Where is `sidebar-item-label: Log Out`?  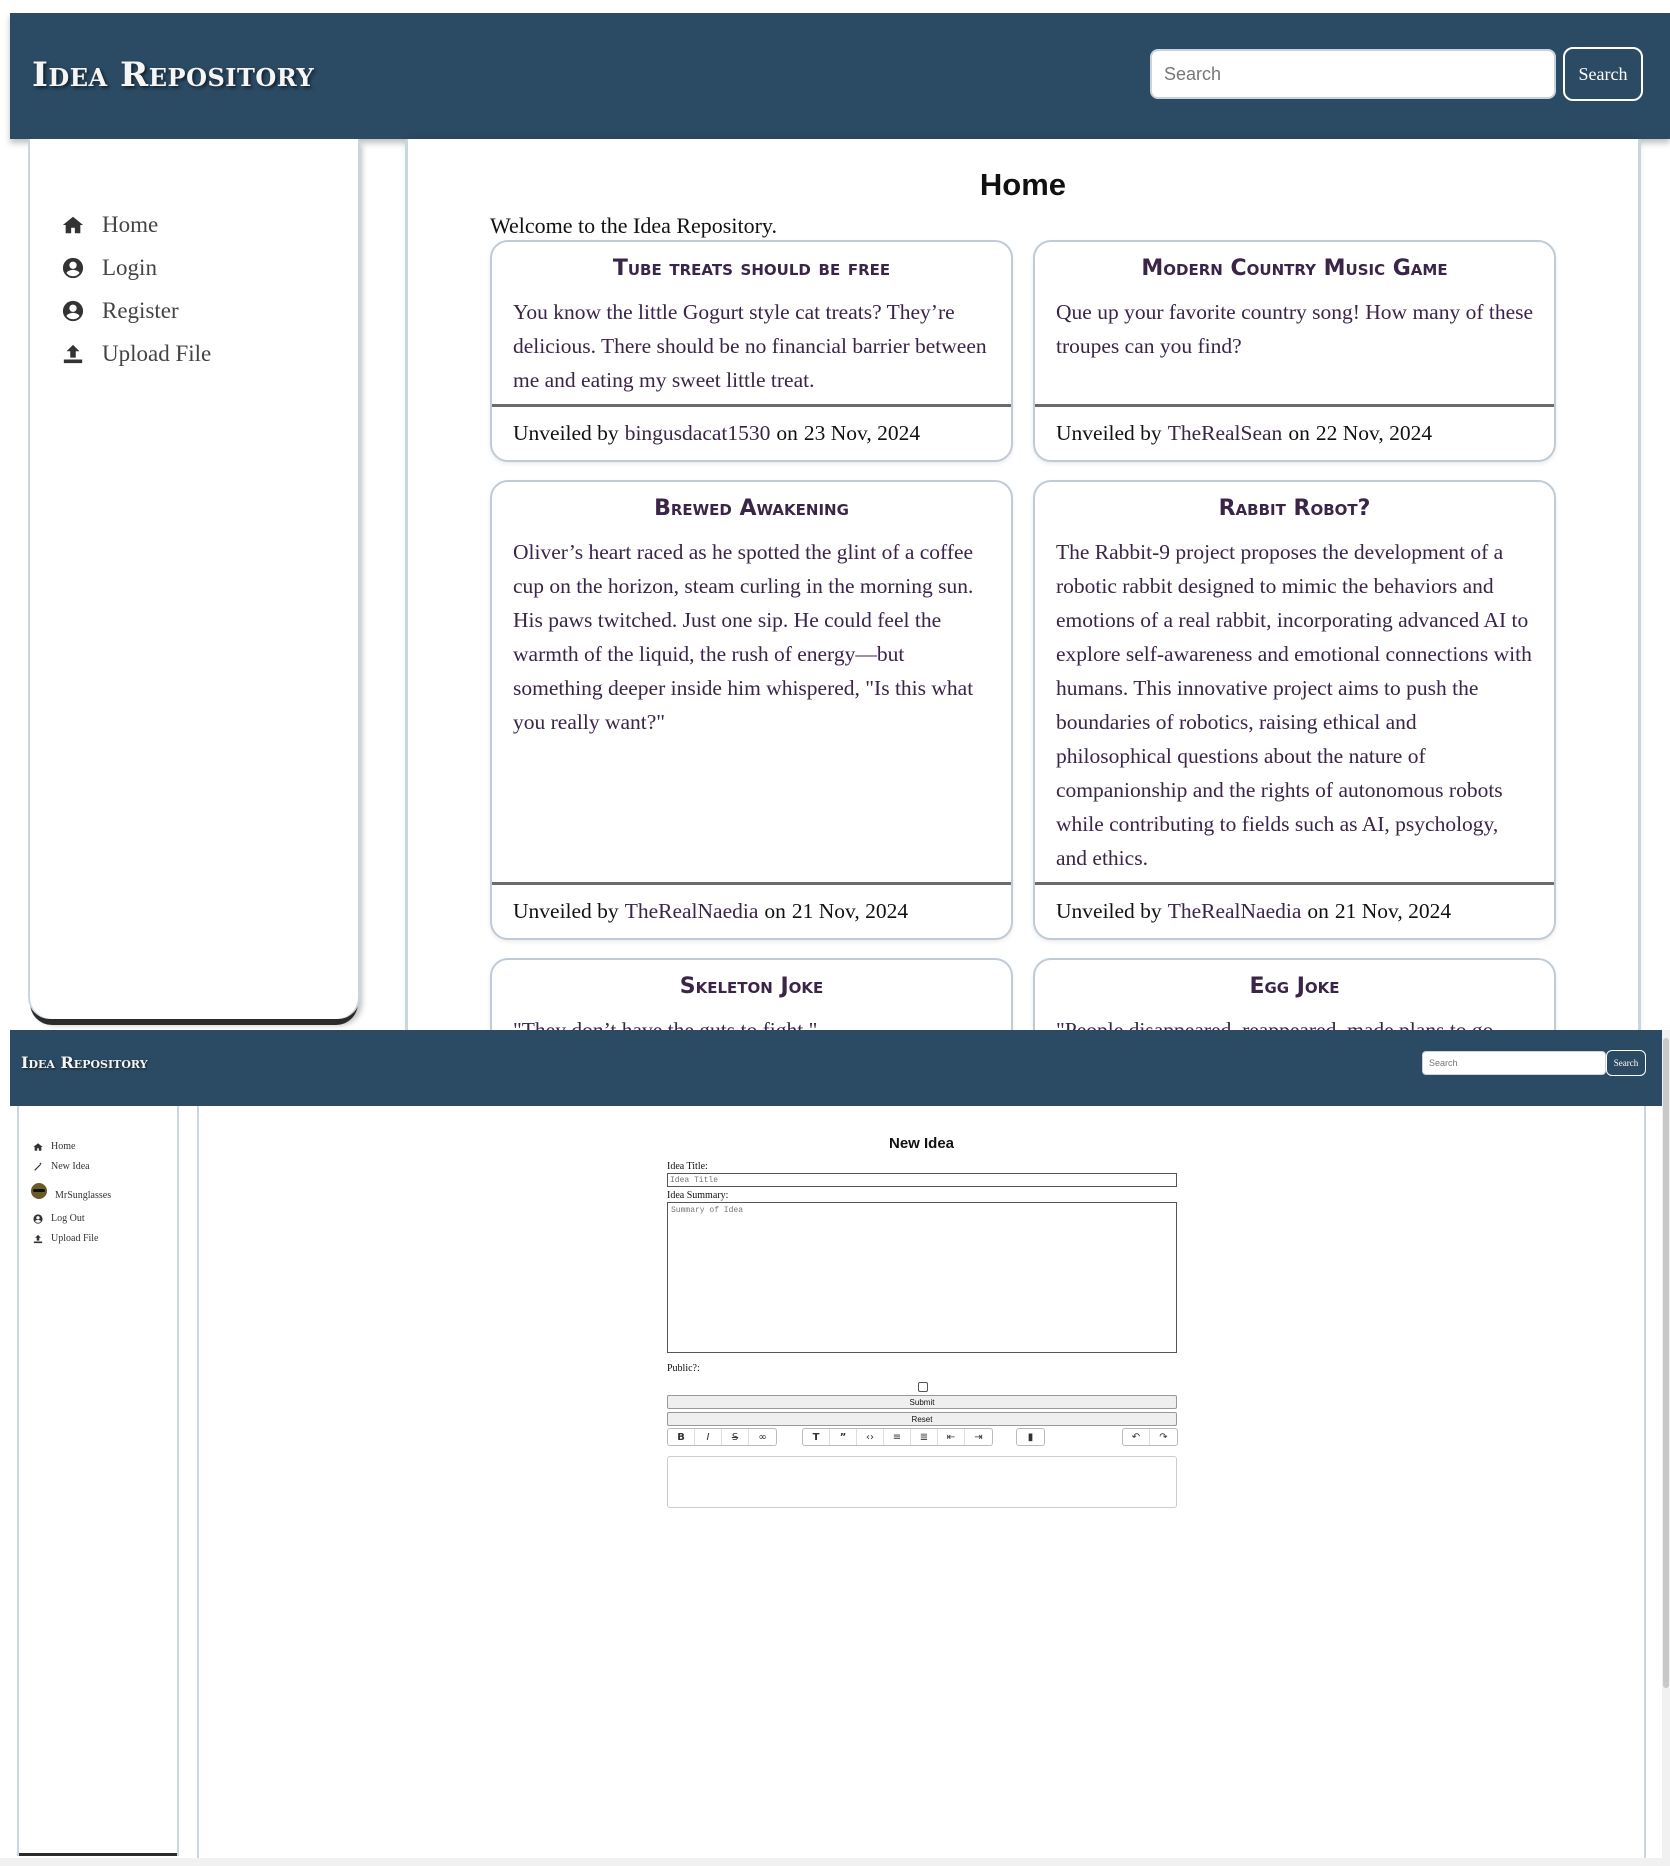
sidebar-item-label: Log Out is located at coordinates (68, 1218).